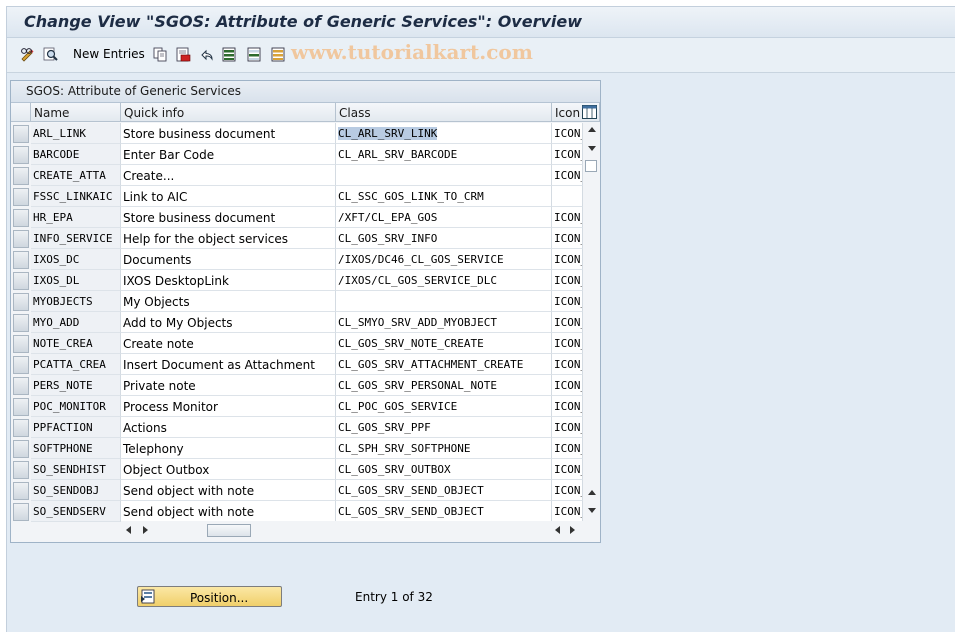 This screenshot has height=632, width=955. What do you see at coordinates (444, 280) in the screenshot?
I see `cell-class: /IXOS/CL_GOS_SERVICE_DLC` at bounding box center [444, 280].